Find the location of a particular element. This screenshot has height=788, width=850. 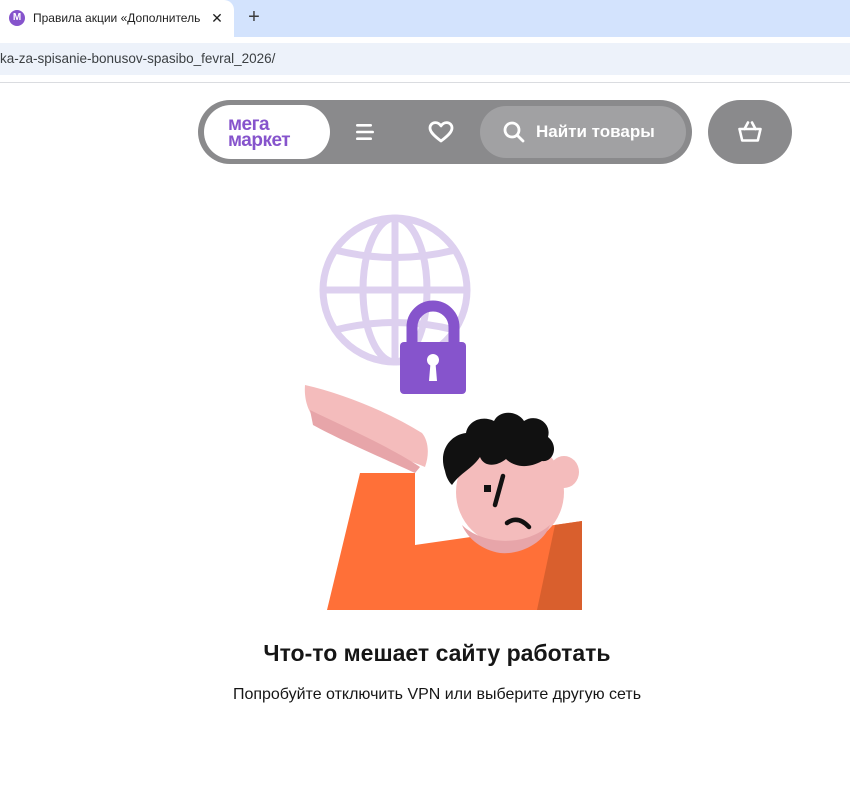

hamburger-menu-icon is located at coordinates (365, 132).